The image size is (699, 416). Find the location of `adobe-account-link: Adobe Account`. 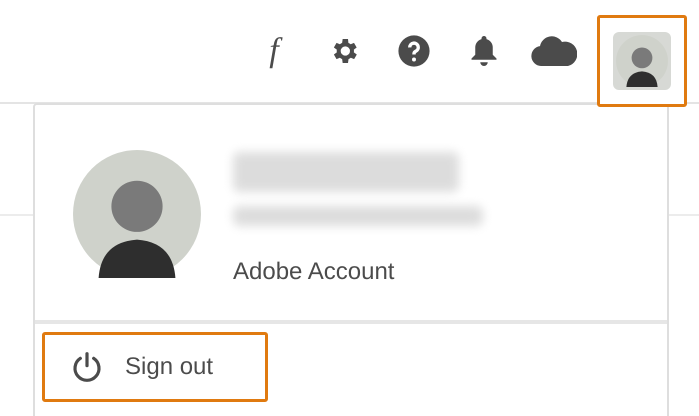

adobe-account-link: Adobe Account is located at coordinates (358, 272).